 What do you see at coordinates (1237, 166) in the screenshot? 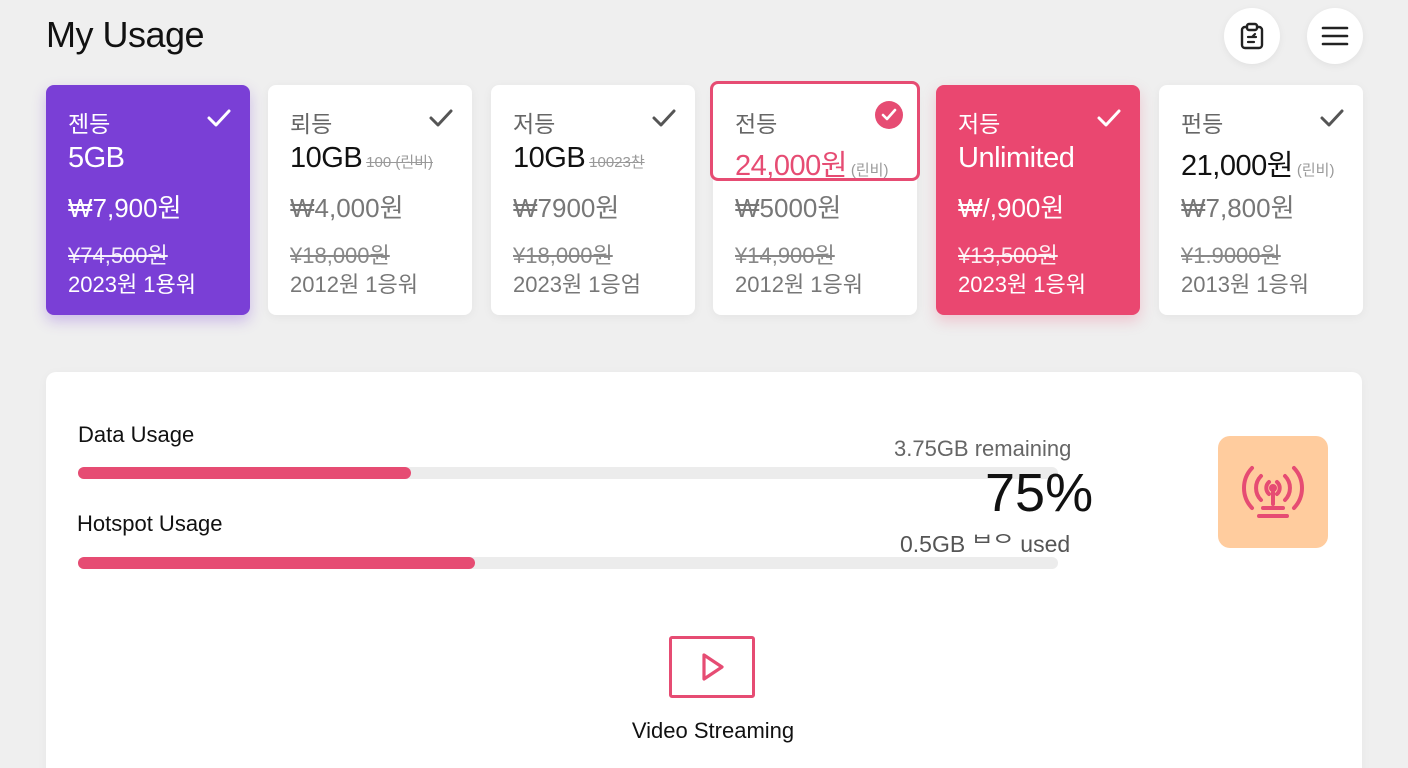
I see `plan-data: 21,000원` at bounding box center [1237, 166].